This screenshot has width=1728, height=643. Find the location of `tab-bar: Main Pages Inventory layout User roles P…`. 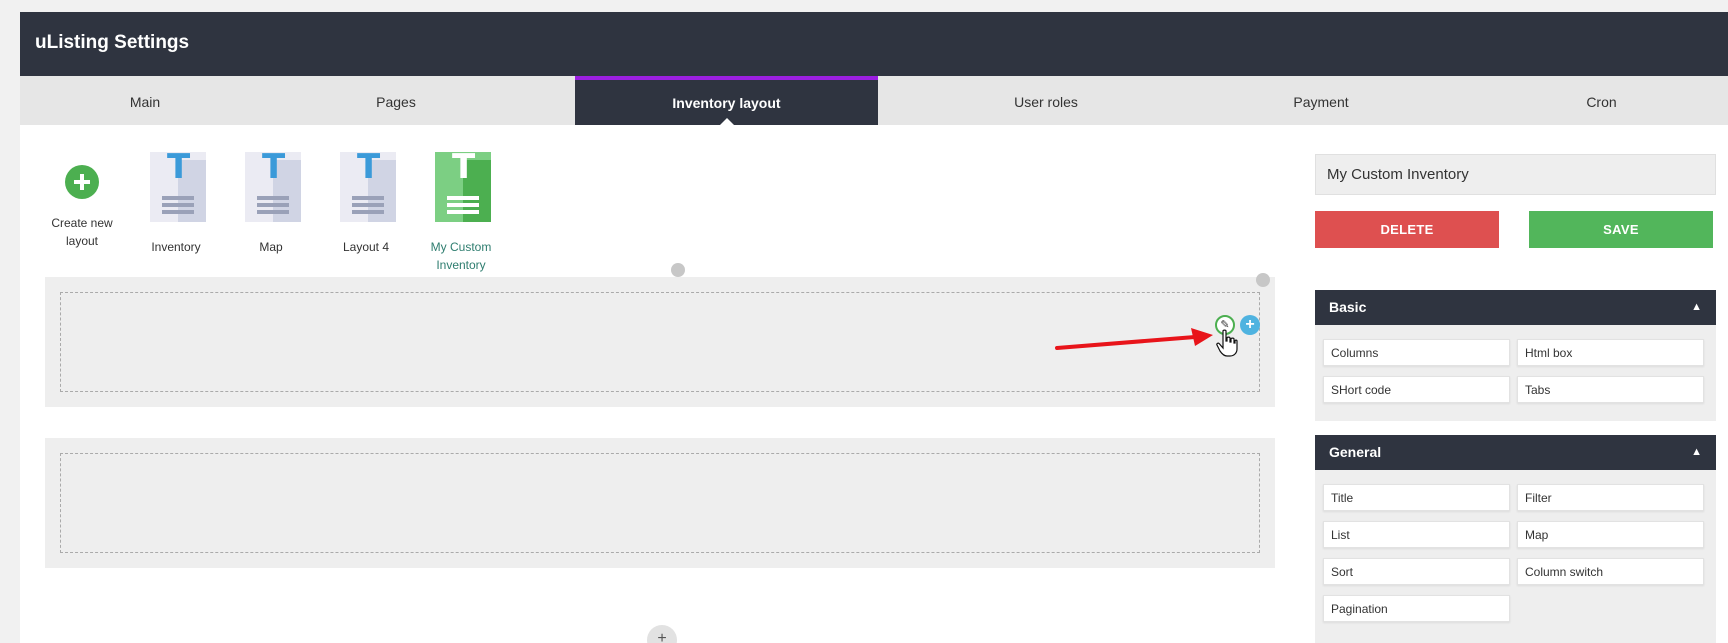

tab-bar: Main Pages Inventory layout User roles P… is located at coordinates (874, 101).